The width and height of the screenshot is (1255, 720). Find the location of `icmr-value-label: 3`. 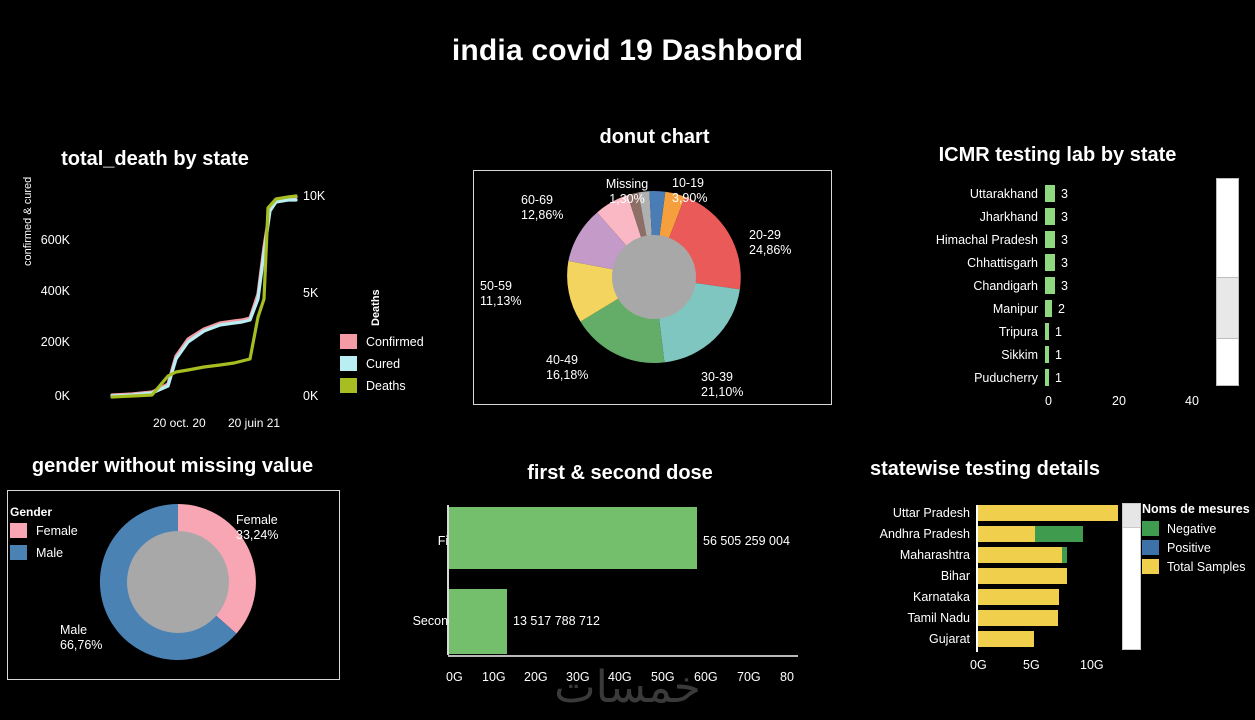

icmr-value-label: 3 is located at coordinates (1064, 285).